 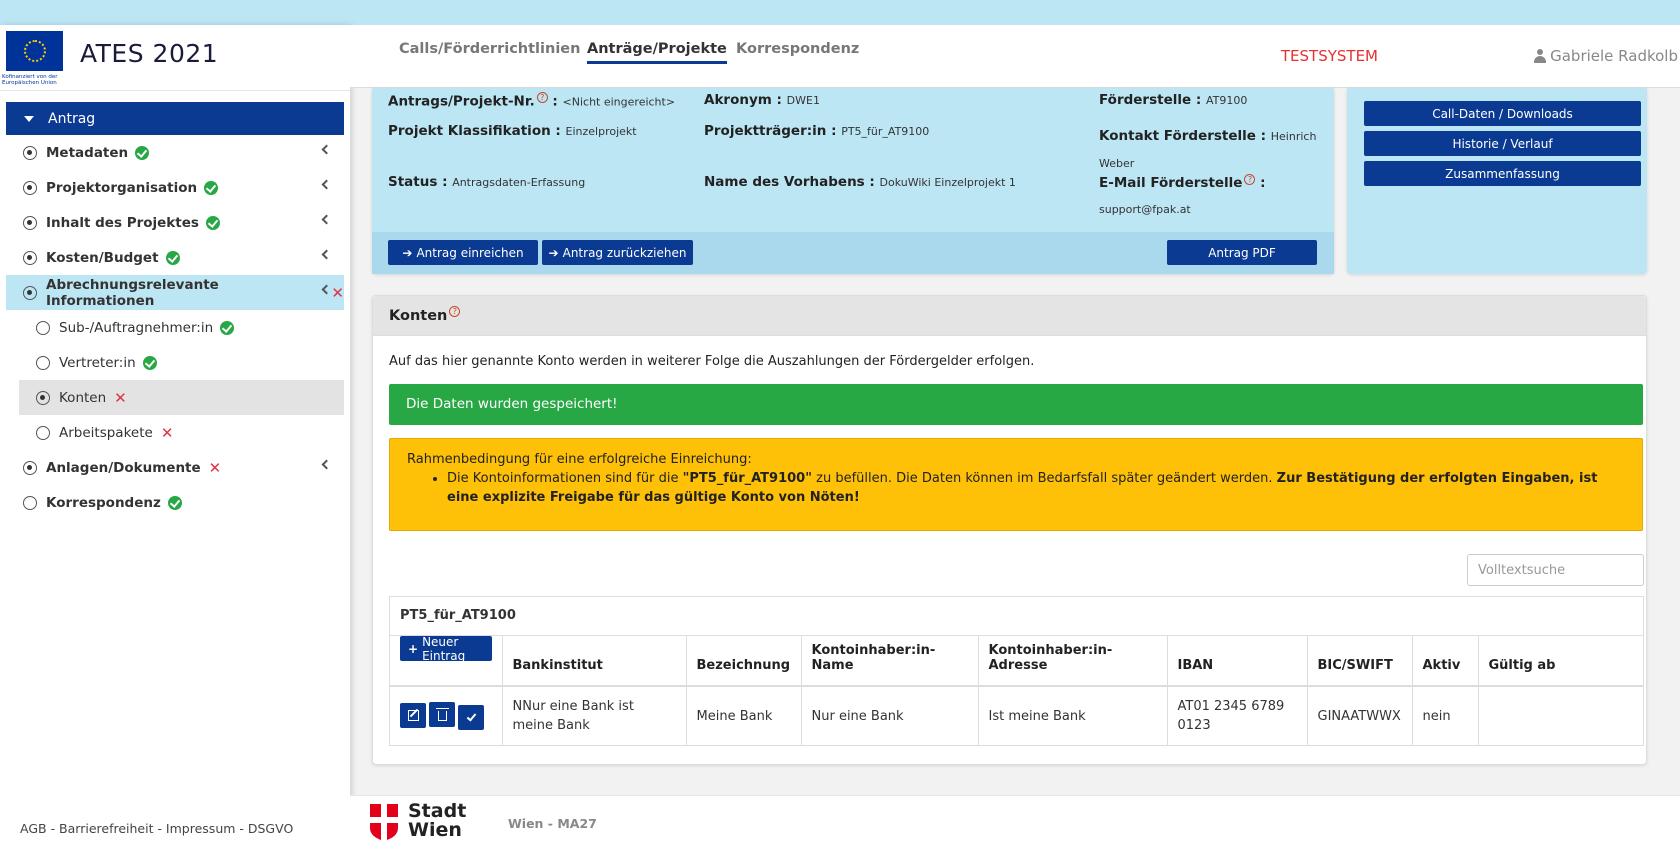 I want to click on tab-korrespondenz: Korrespondenz, so click(x=797, y=51).